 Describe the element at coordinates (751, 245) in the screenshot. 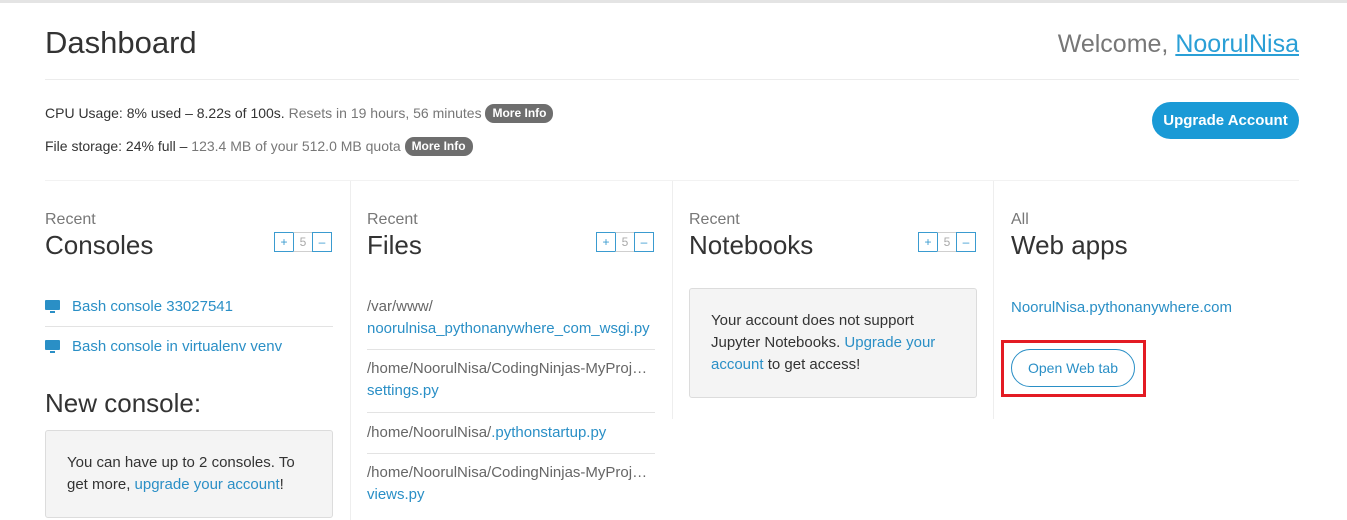

I see `notebooks-title: Notebooks` at that location.